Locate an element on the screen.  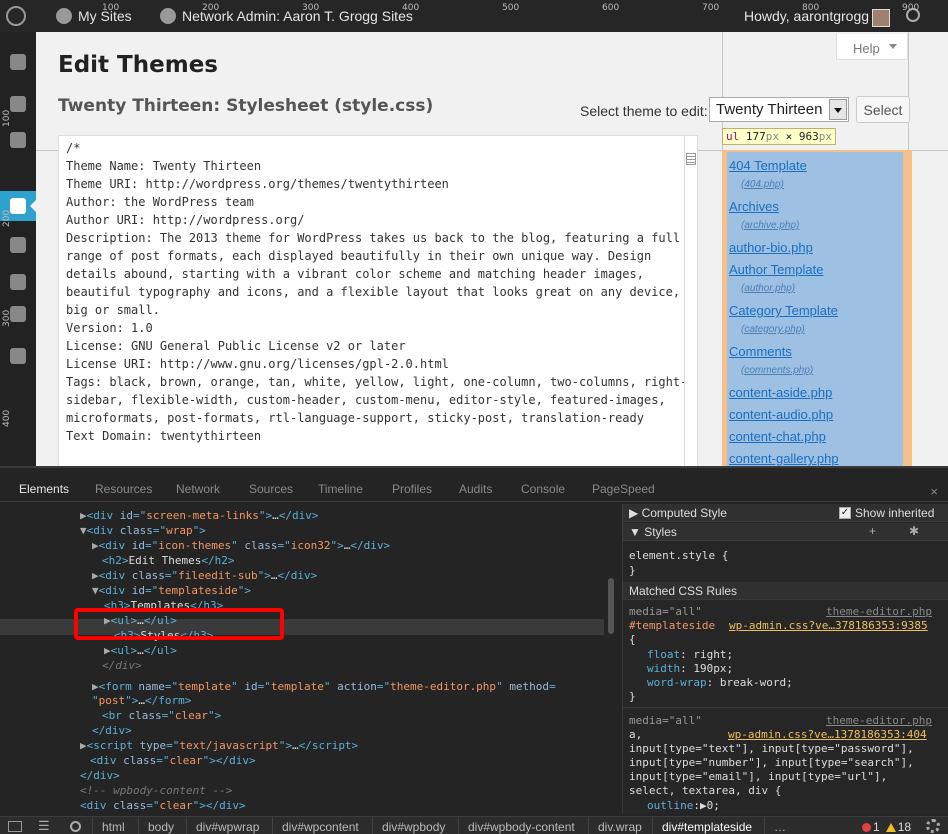
settings-icon is located at coordinates (18, 314).